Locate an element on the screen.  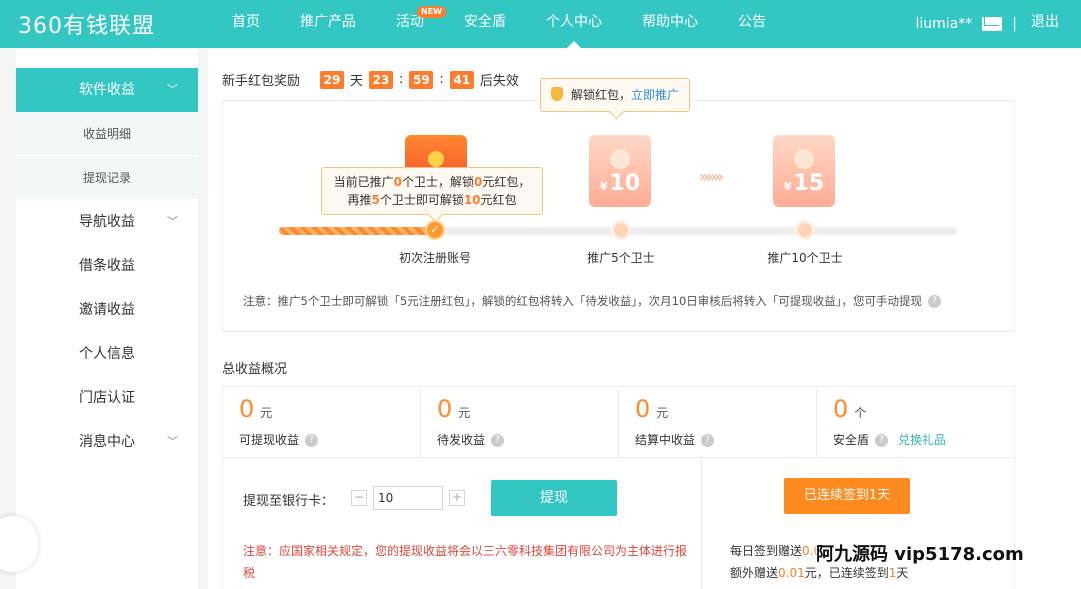
countdown-days-label: 天 is located at coordinates (357, 81).